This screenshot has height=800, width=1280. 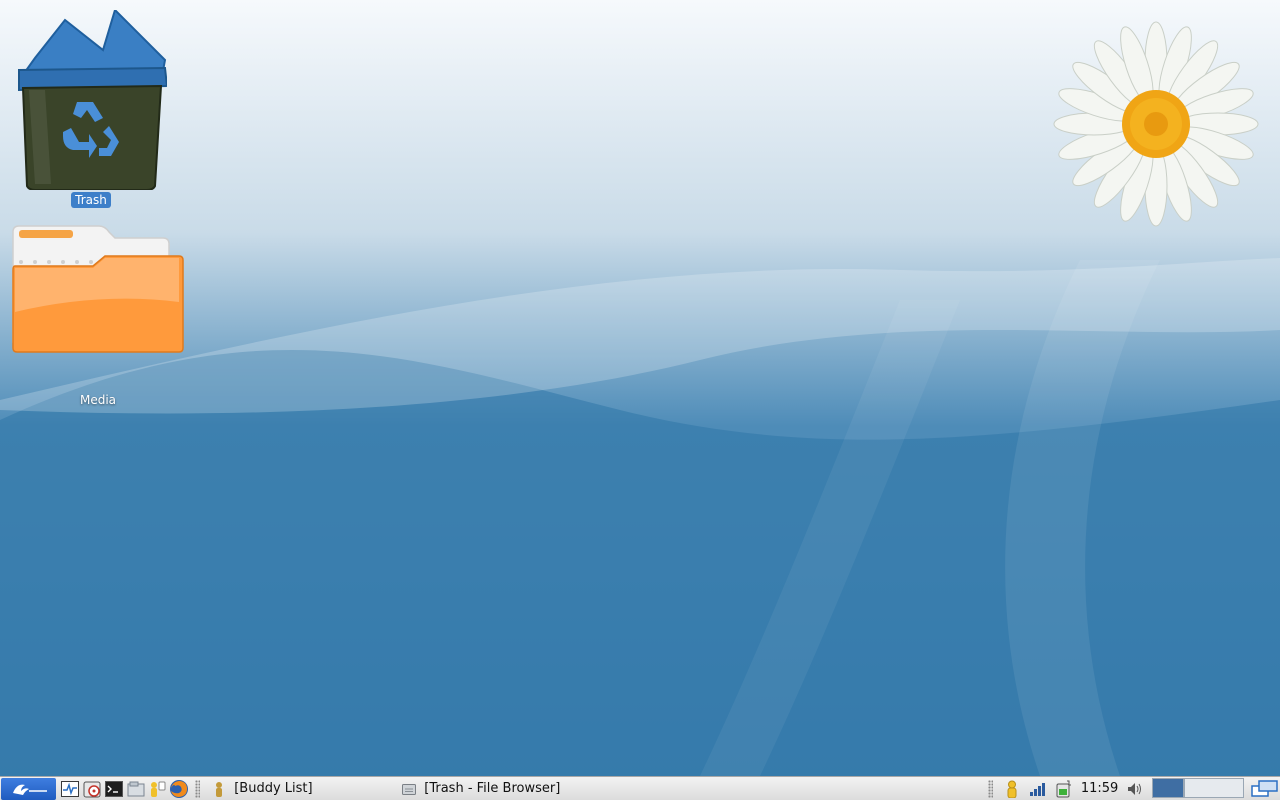 I want to click on system-monitor-icon, so click(x=70, y=788).